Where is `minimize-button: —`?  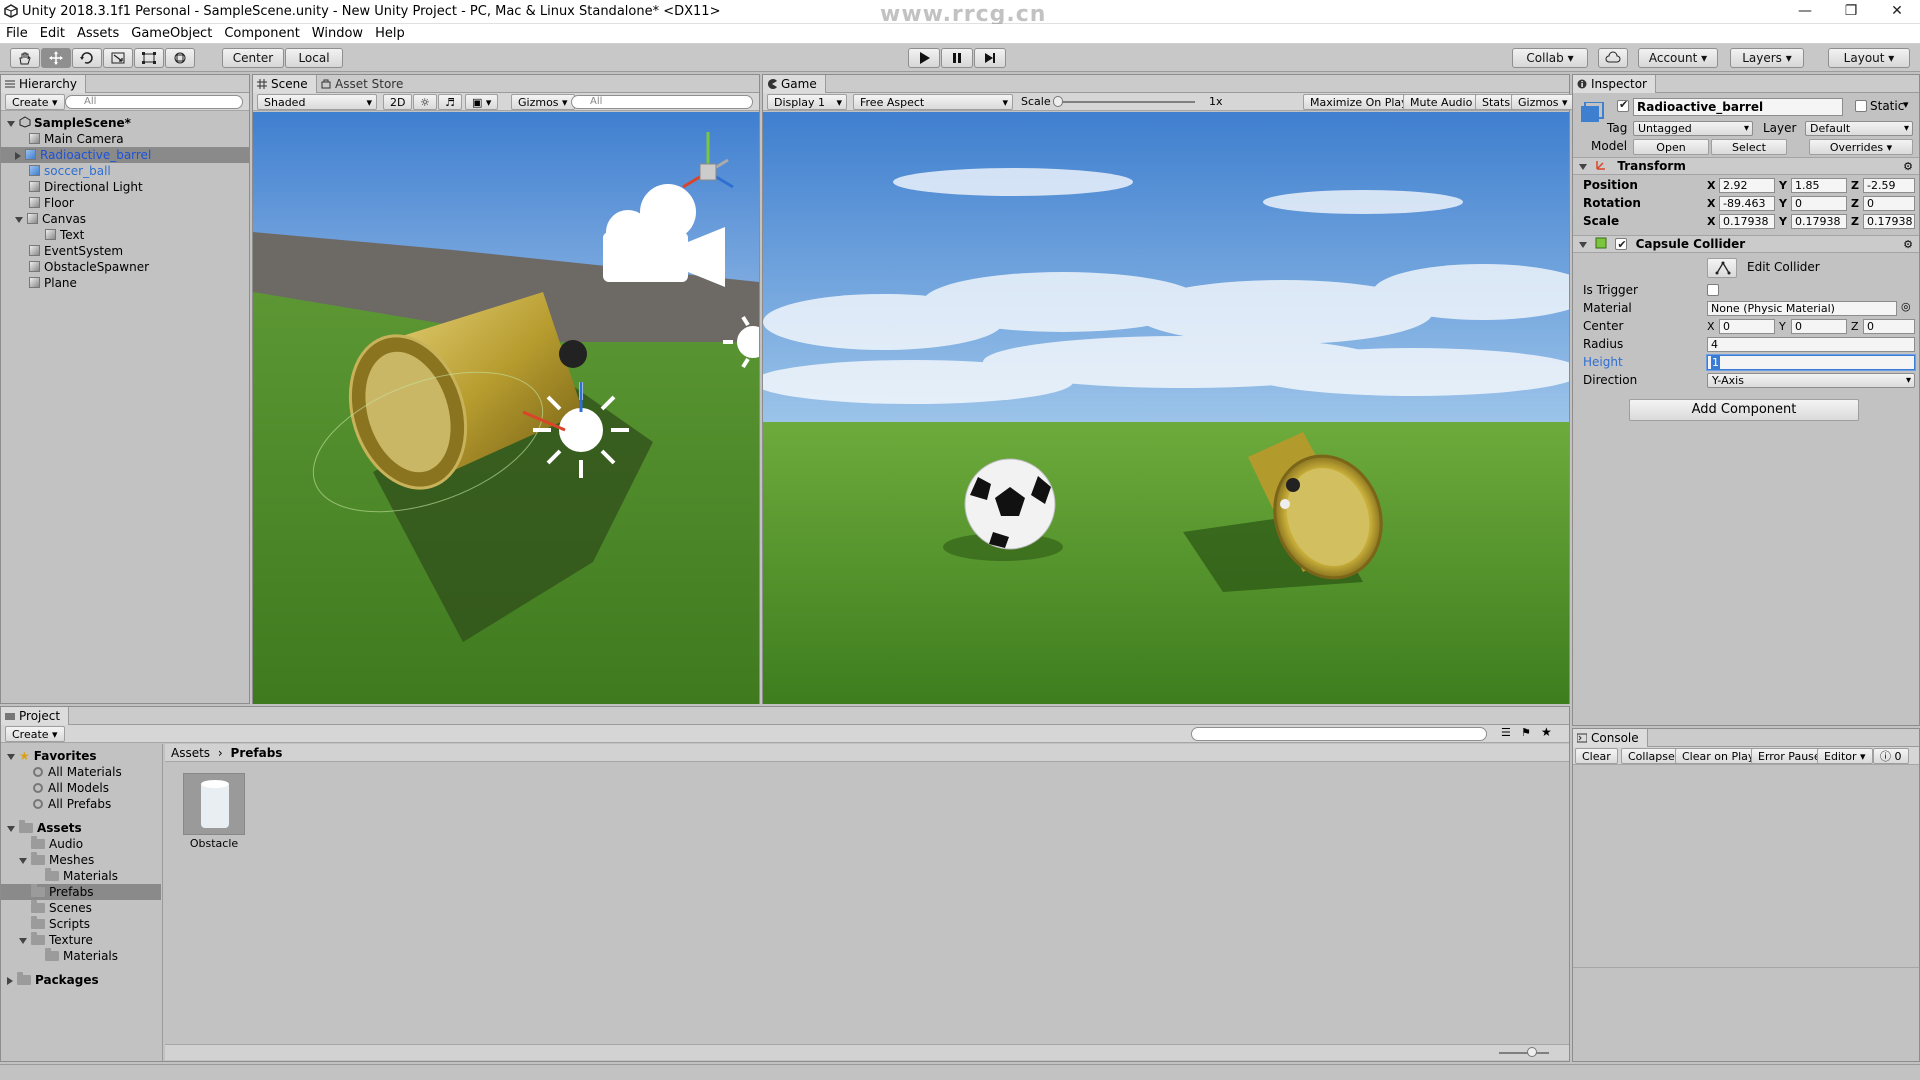 minimize-button: — is located at coordinates (1805, 12).